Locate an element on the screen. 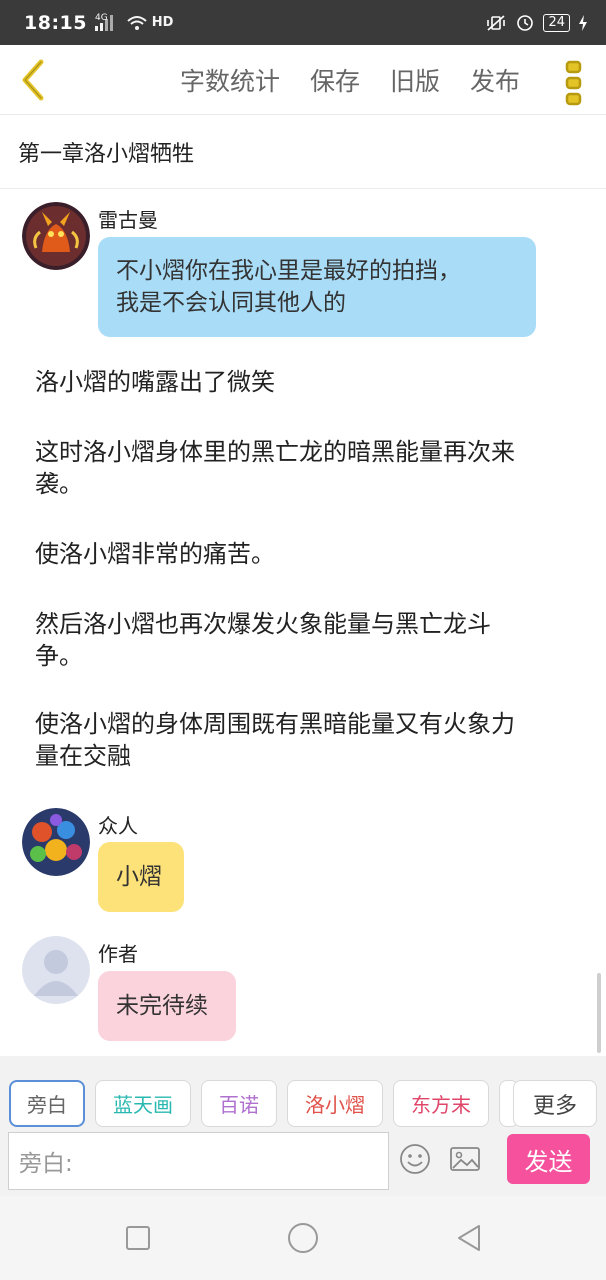 The height and width of the screenshot is (1280, 606). input-panel: 旁白 蓝天画 百诺 洛小熠 东方末 更多 旁白: 发送 is located at coordinates (303, 1126).